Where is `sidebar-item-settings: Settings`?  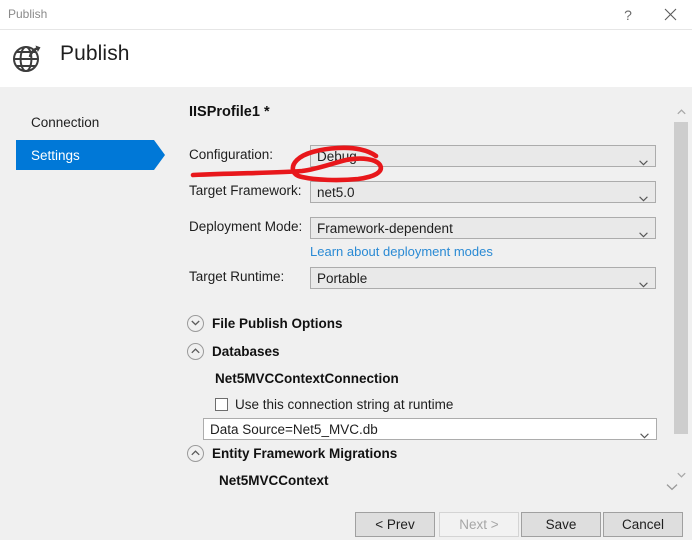
sidebar-item-settings: Settings is located at coordinates (85, 155).